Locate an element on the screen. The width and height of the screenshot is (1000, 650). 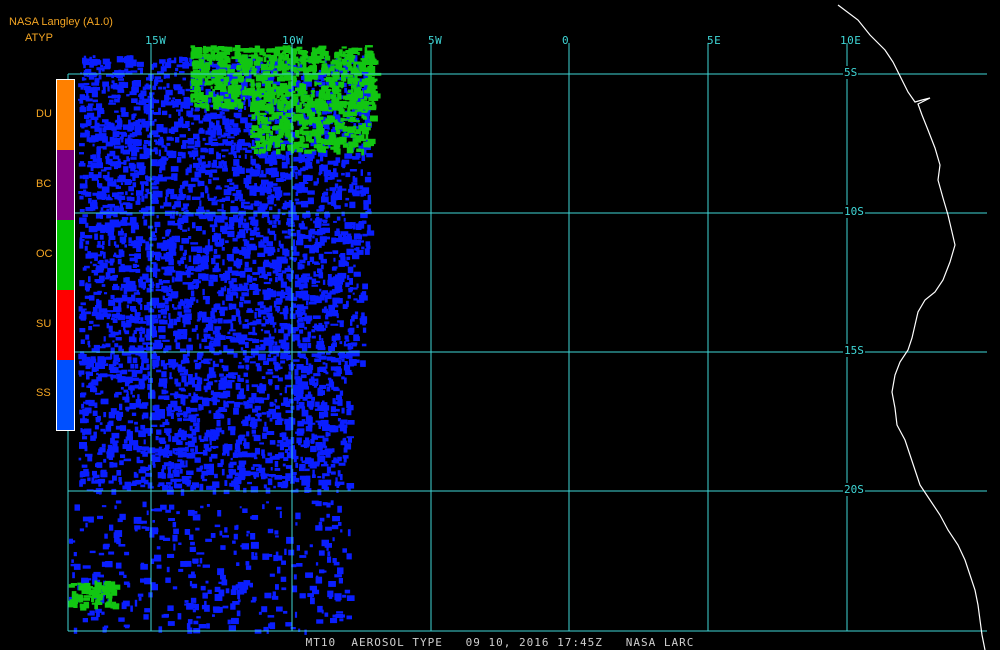
lat-label-20s: 20S is located at coordinates (854, 489).